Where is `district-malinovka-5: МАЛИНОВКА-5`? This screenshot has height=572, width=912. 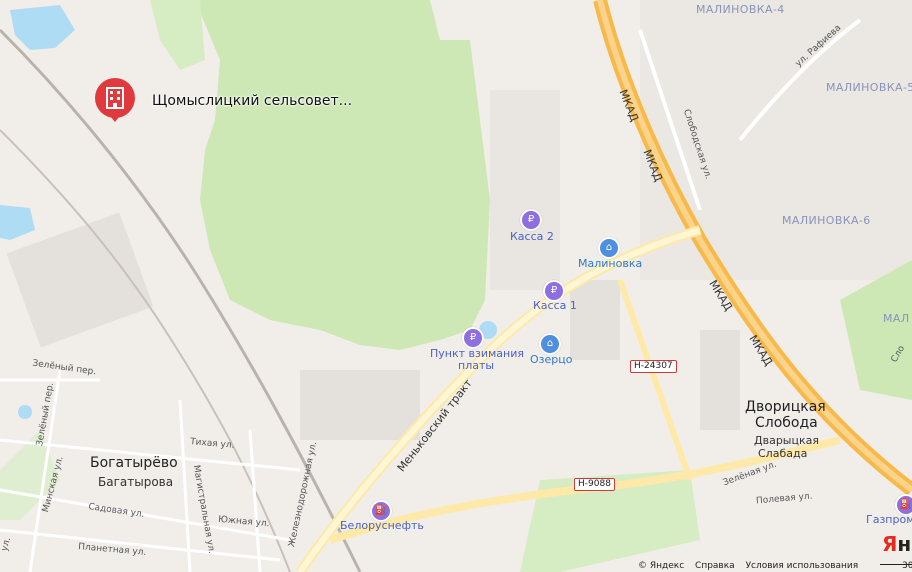 district-malinovka-5: МАЛИНОВКА-5 is located at coordinates (869, 87).